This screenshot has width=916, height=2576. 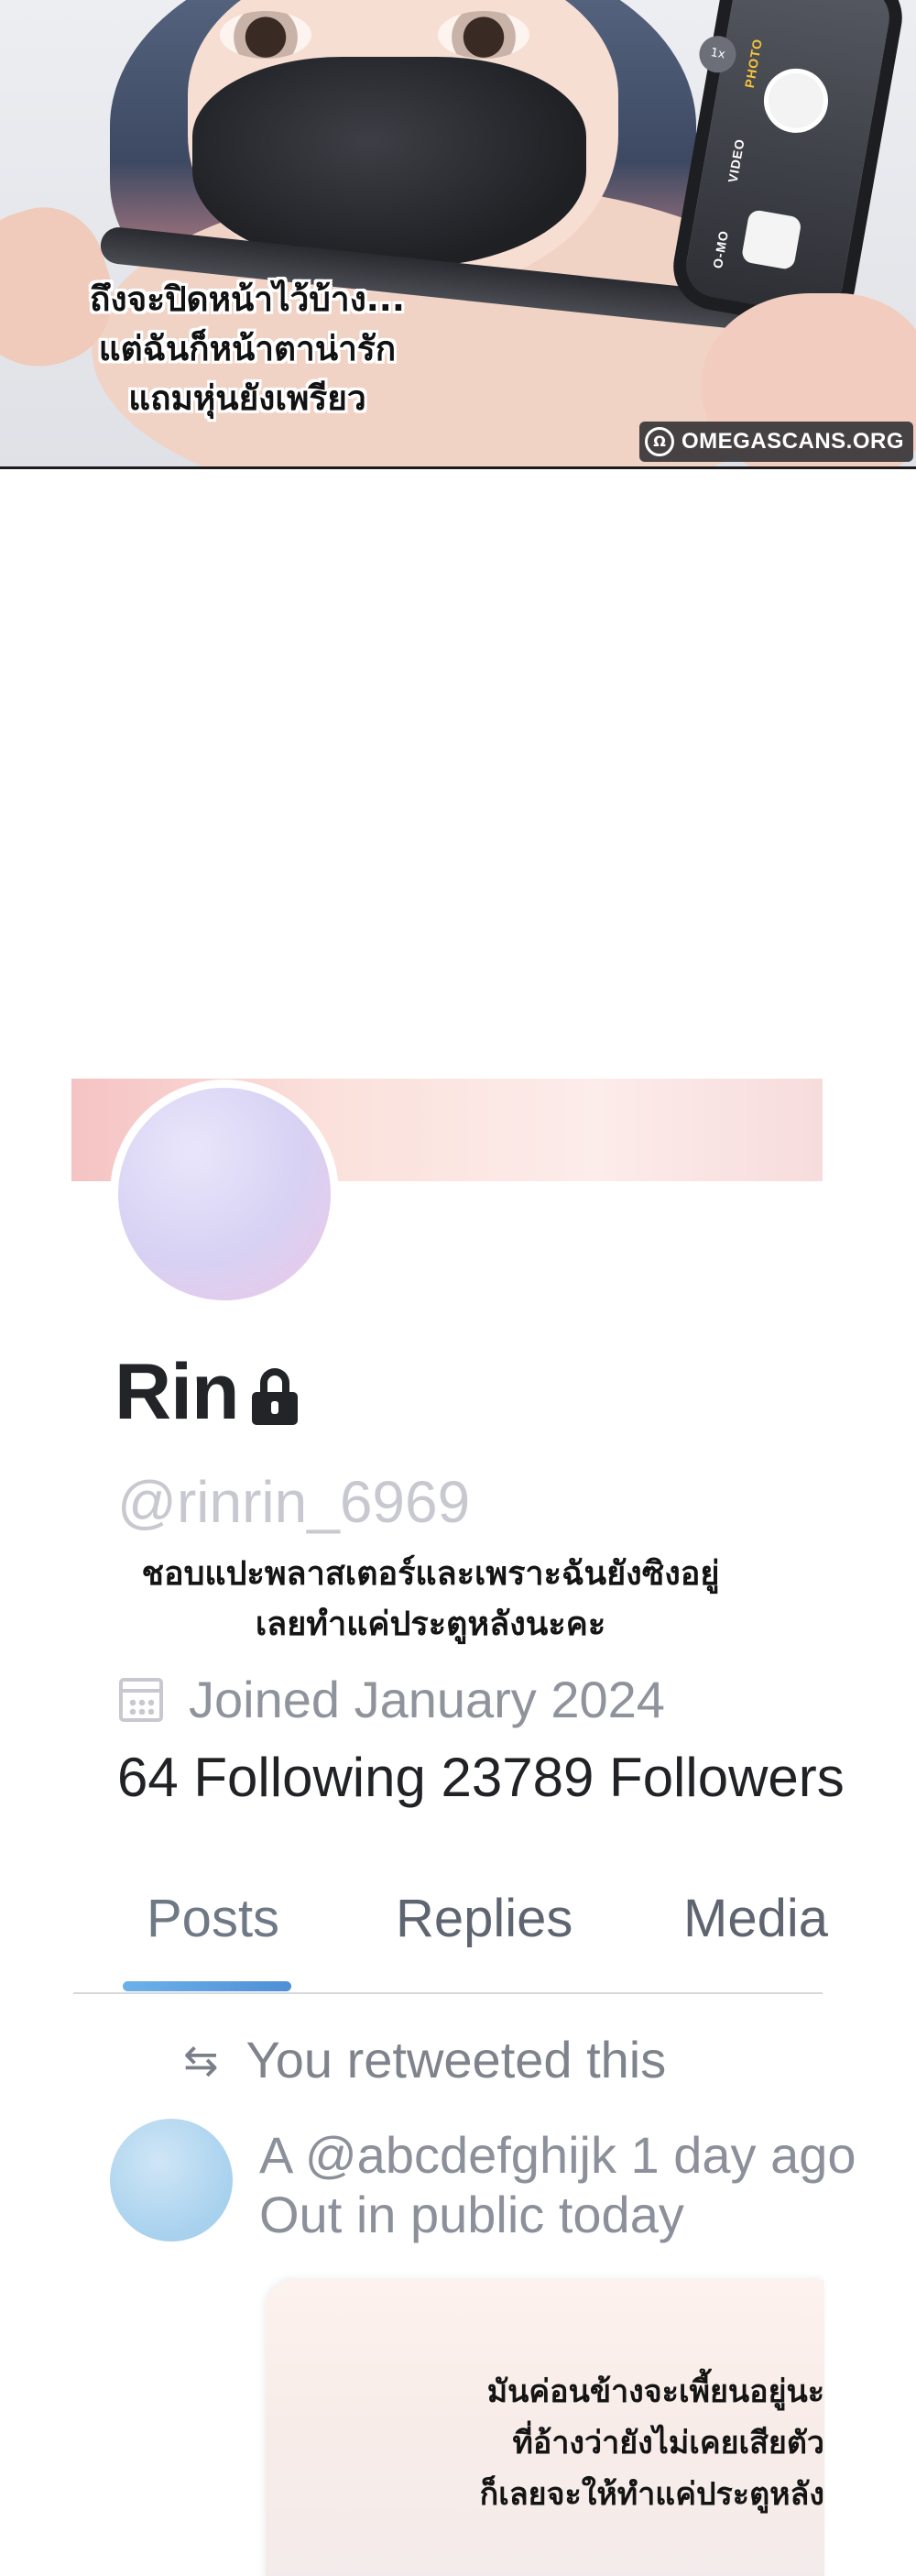 I want to click on avatar-image, so click(x=225, y=1194).